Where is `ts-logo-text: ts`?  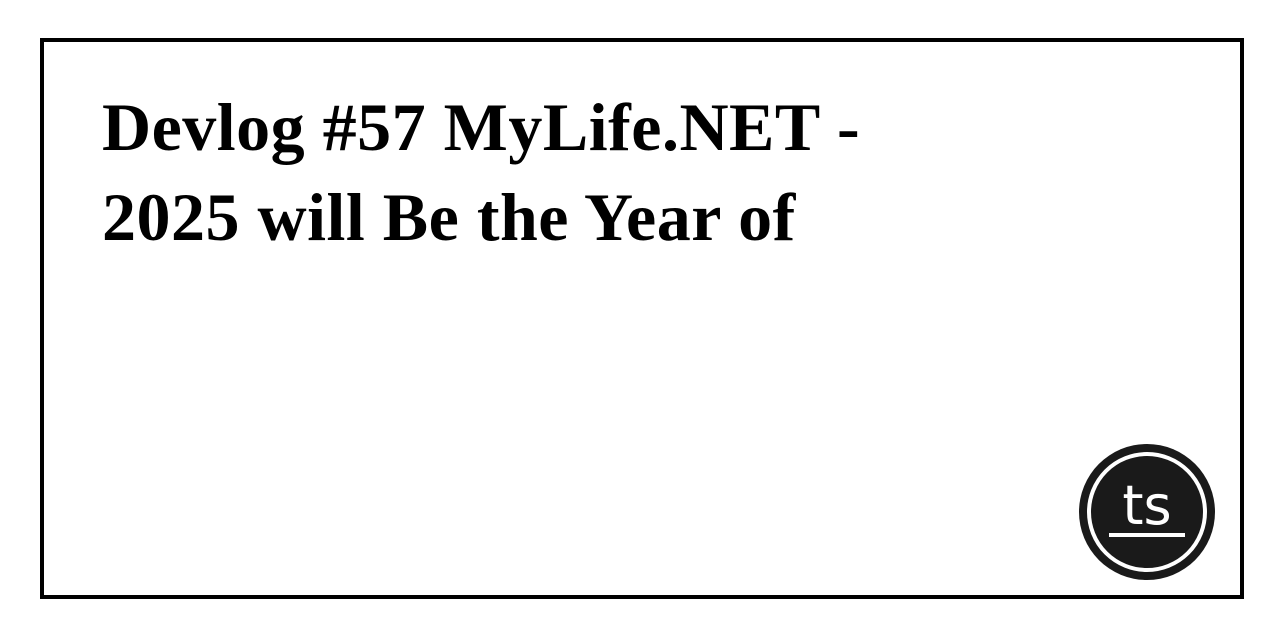
ts-logo-text: ts is located at coordinates (1146, 505).